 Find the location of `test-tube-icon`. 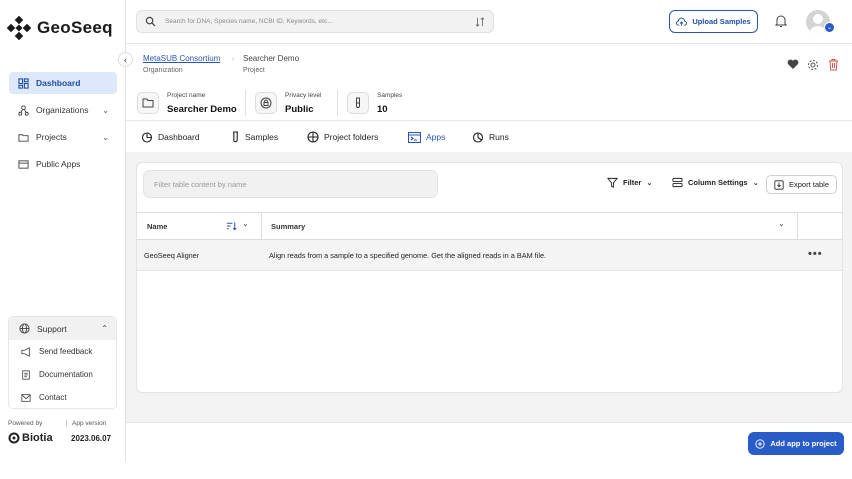

test-tube-icon is located at coordinates (358, 103).